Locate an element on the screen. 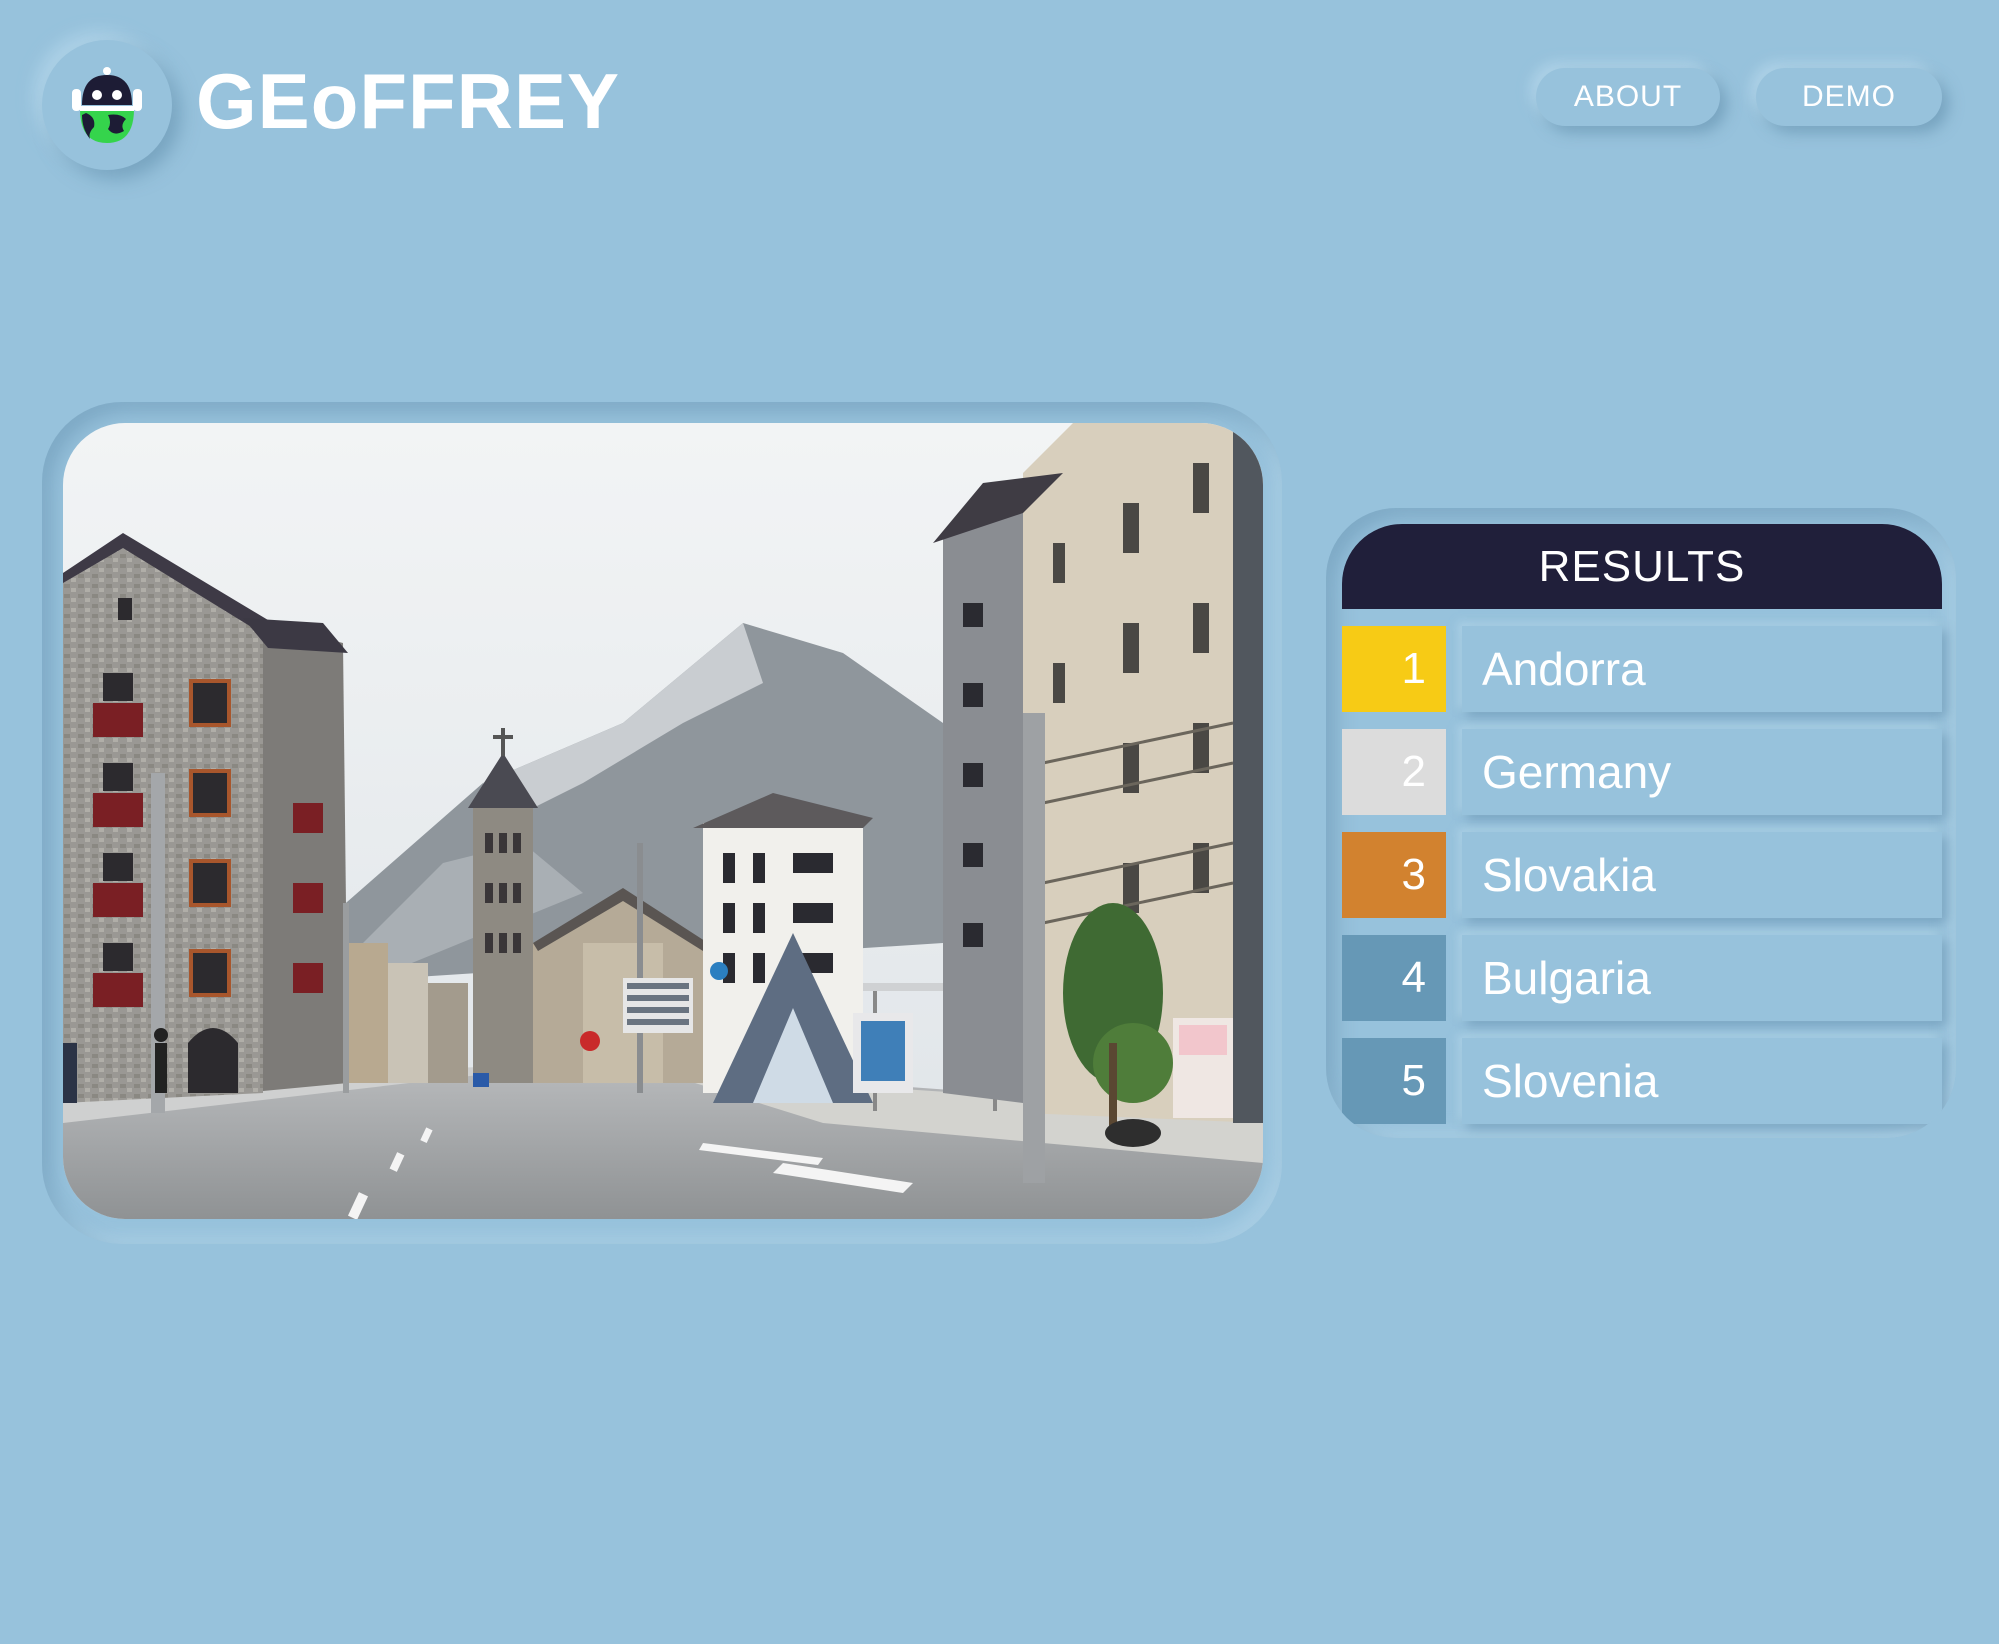 The width and height of the screenshot is (1999, 1644). result-row-5: 5 Slovenia is located at coordinates (1642, 1081).